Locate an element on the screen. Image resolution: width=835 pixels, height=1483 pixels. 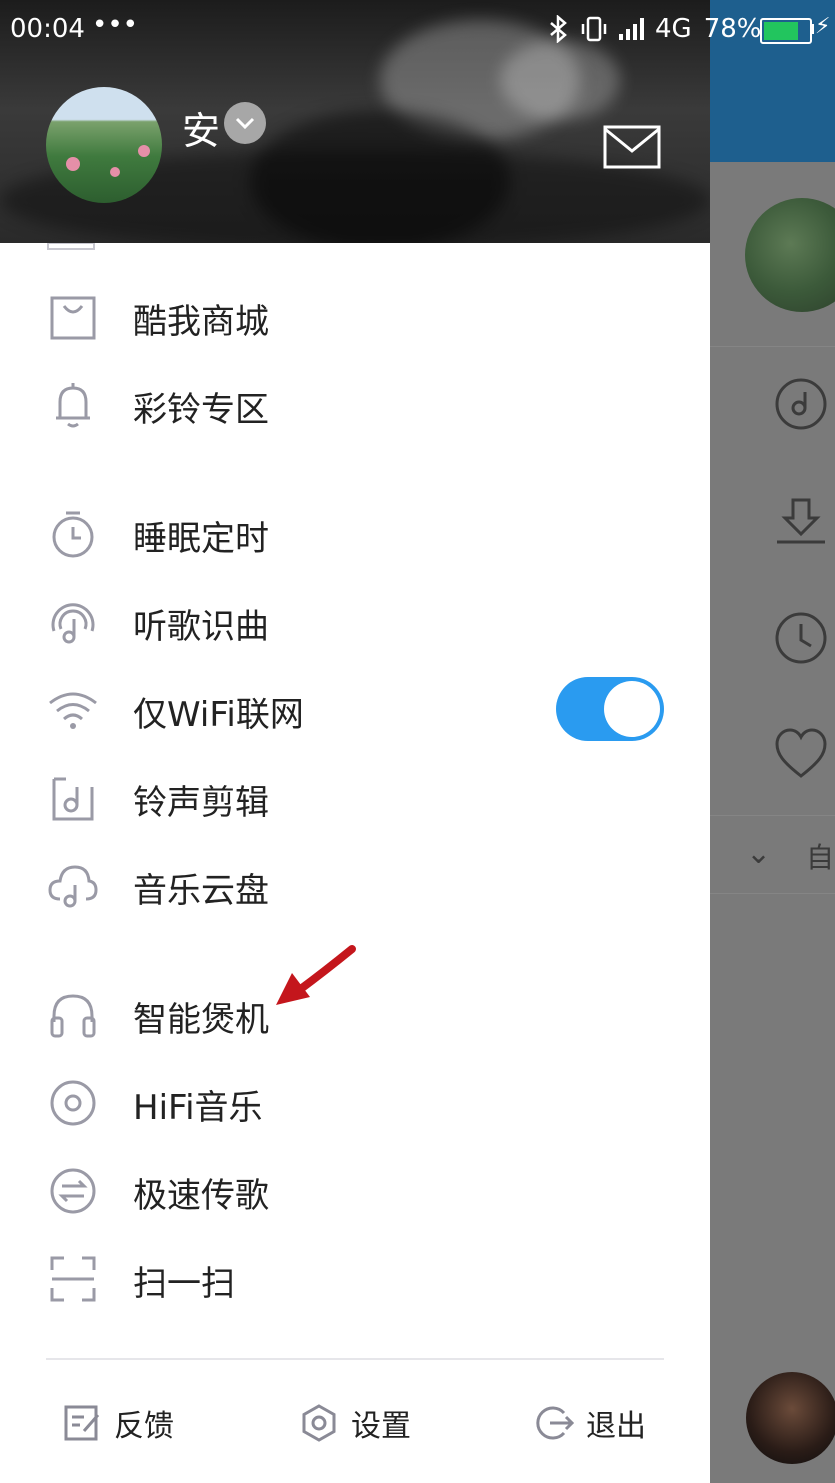
menu-item-ringtone-edit: 铃声剪辑 is located at coordinates (355, 799).